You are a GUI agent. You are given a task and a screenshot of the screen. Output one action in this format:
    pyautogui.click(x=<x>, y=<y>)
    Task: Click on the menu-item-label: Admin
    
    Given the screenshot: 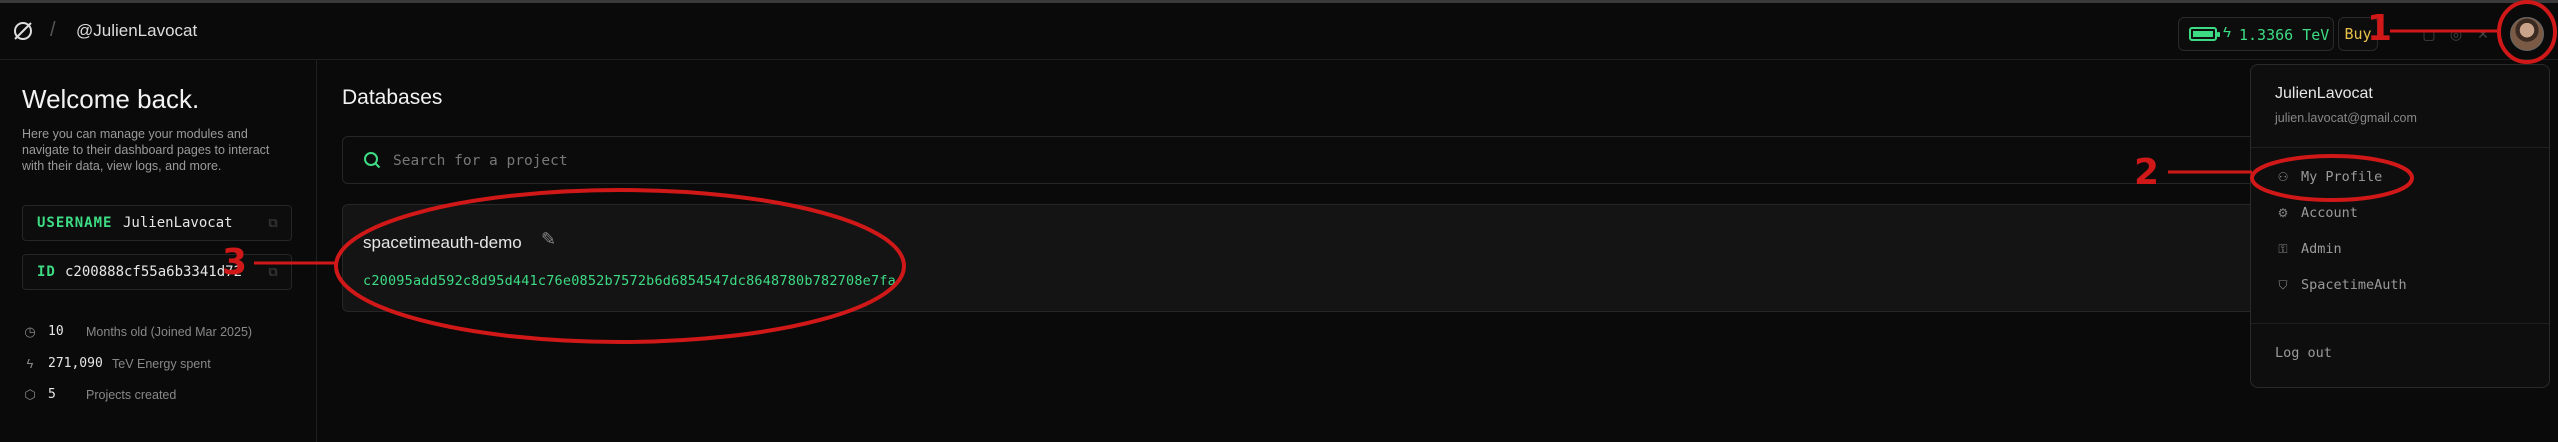 What is the action you would take?
    pyautogui.click(x=2321, y=249)
    